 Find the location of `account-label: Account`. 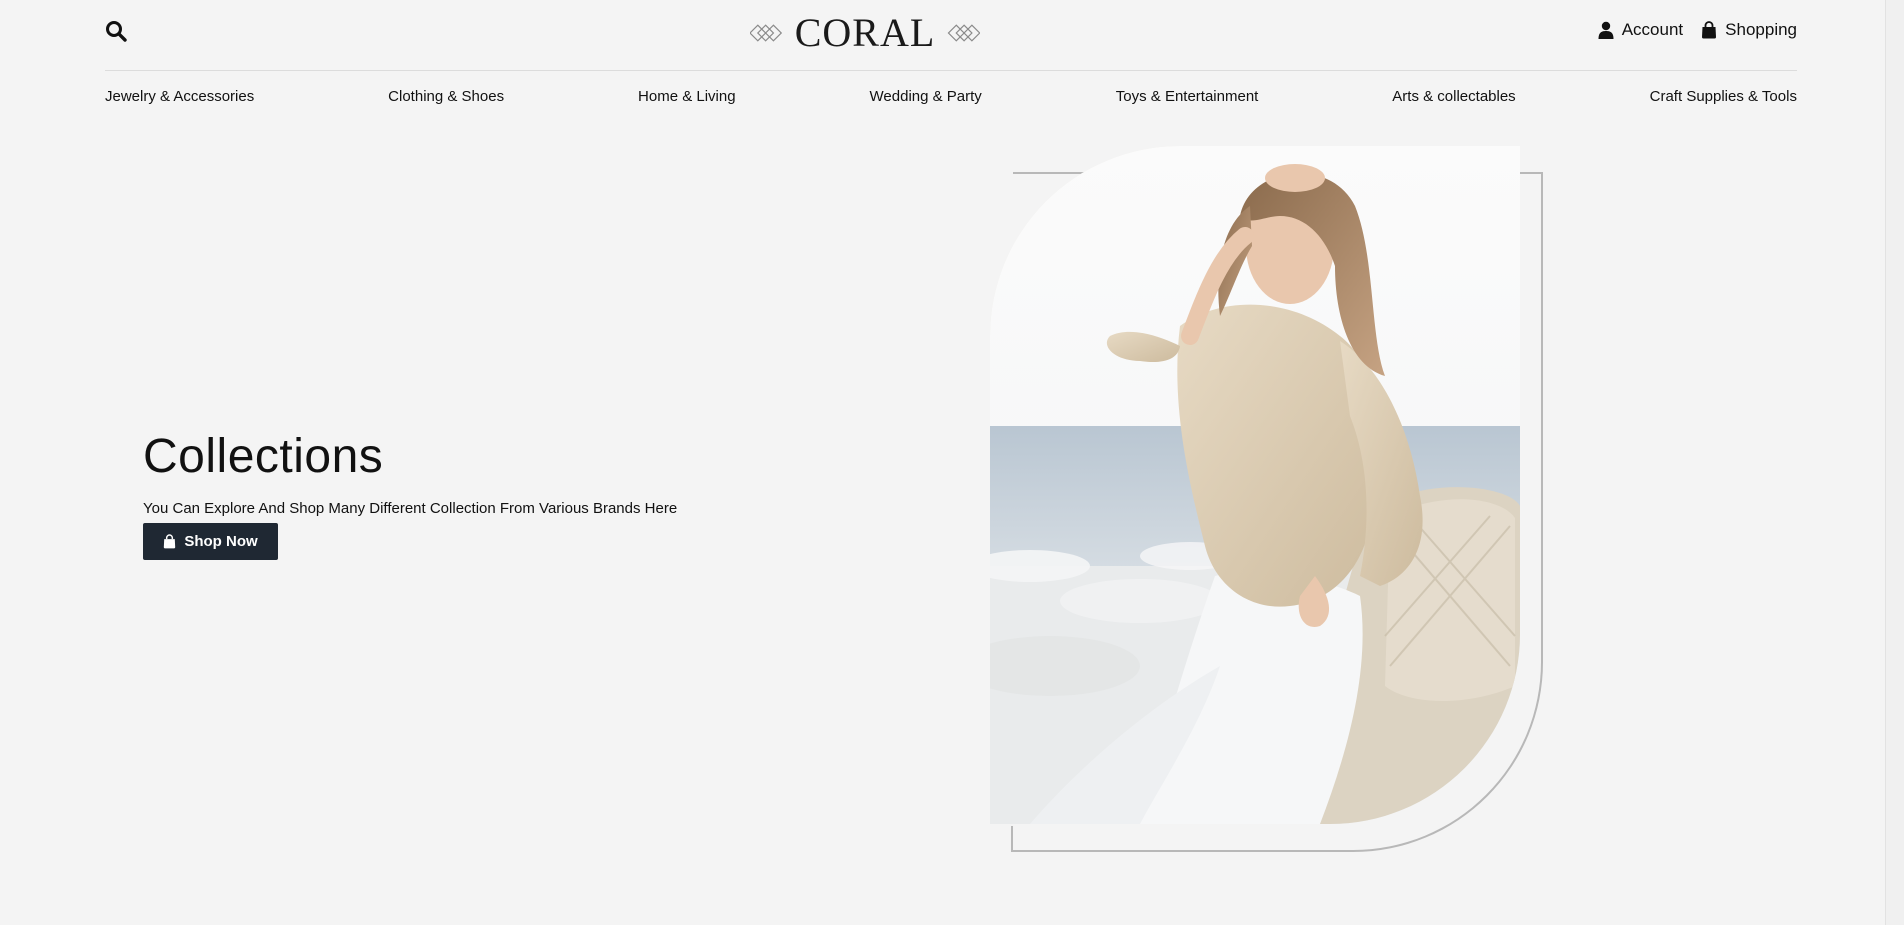

account-label: Account is located at coordinates (1652, 29).